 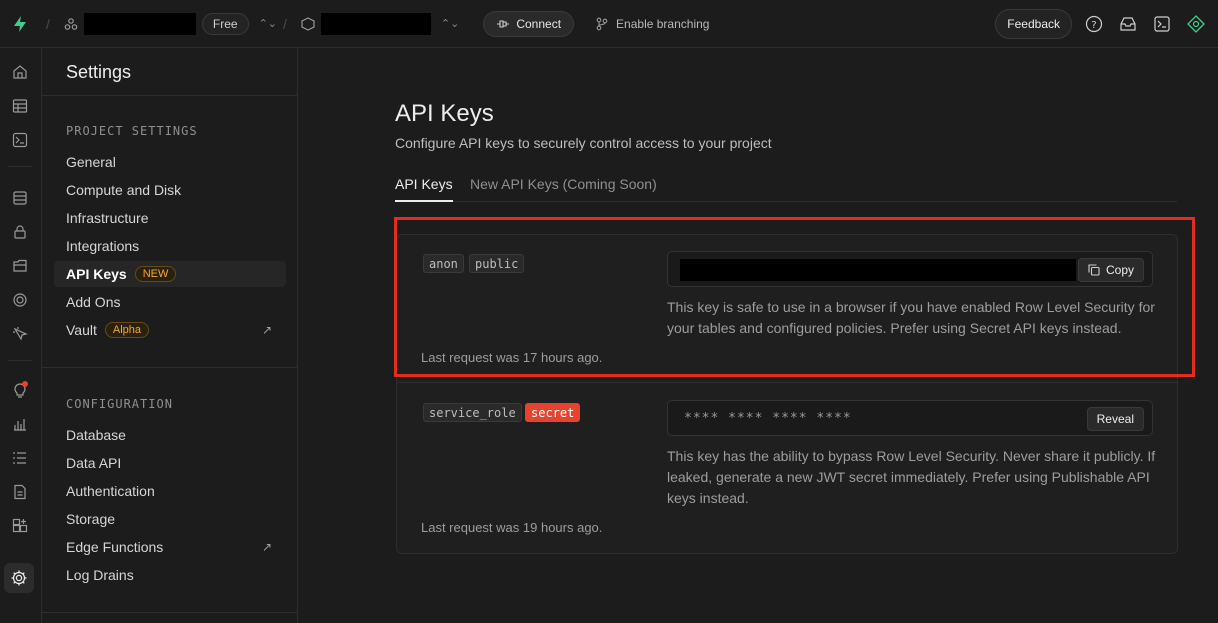 I want to click on masked-key-value: **** **** **** ****, so click(x=768, y=418).